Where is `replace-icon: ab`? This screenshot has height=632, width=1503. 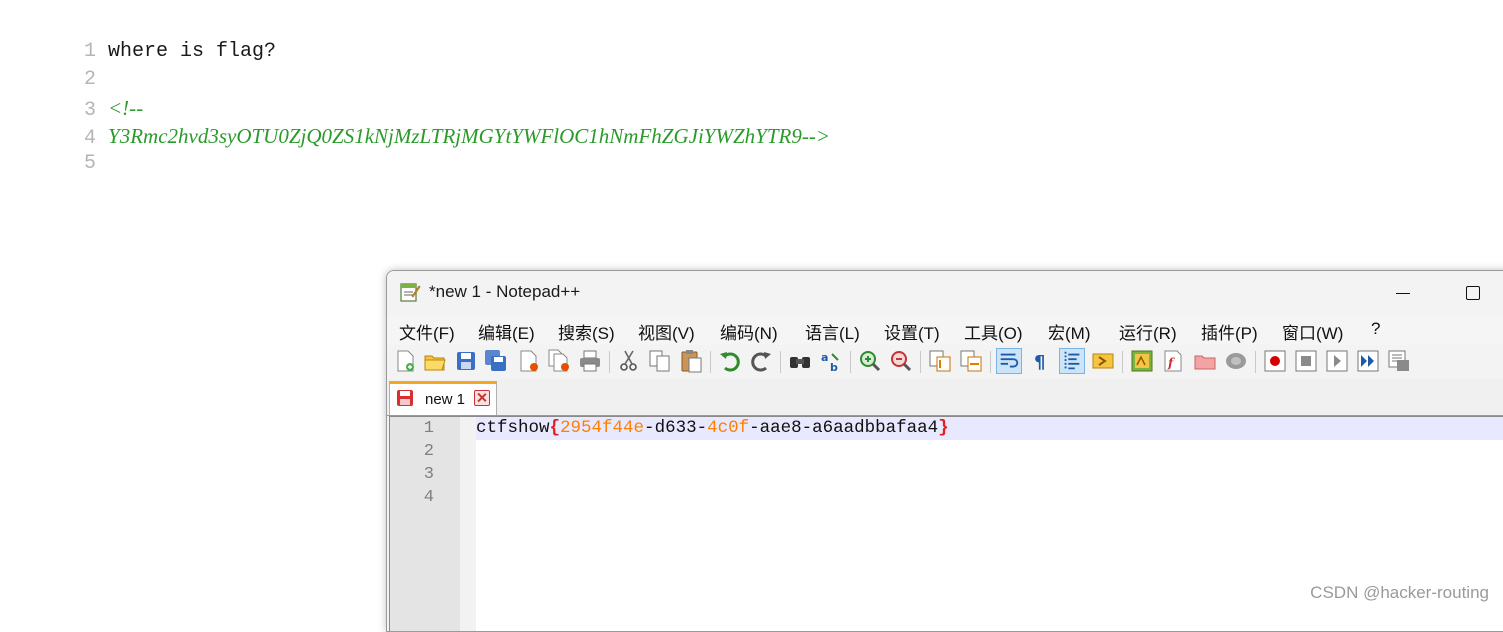
replace-icon: ab is located at coordinates (831, 361).